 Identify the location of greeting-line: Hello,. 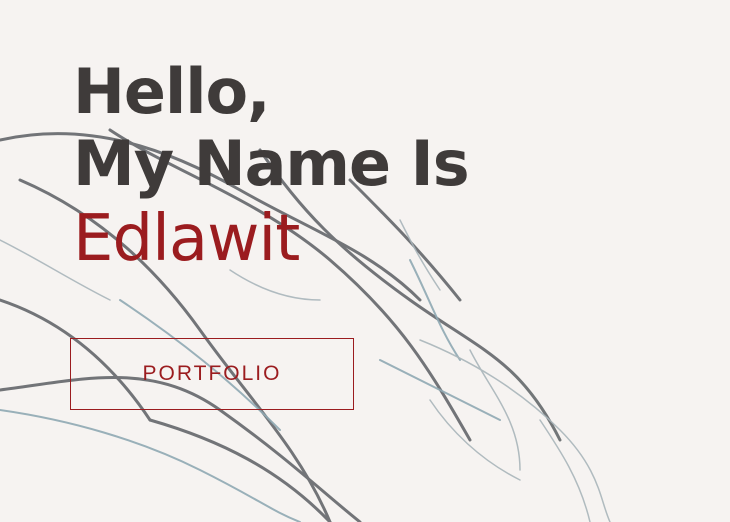
(172, 91).